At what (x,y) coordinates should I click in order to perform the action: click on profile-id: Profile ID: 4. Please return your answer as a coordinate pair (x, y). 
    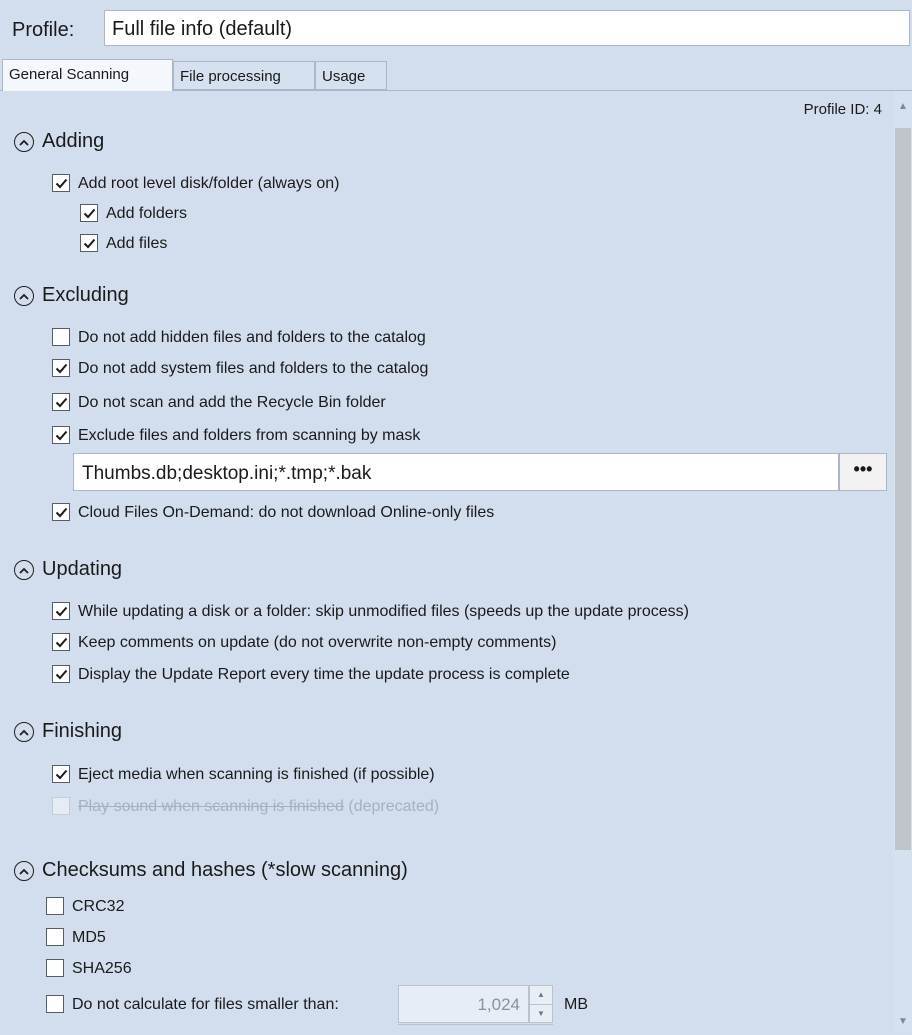
    Looking at the image, I should click on (842, 109).